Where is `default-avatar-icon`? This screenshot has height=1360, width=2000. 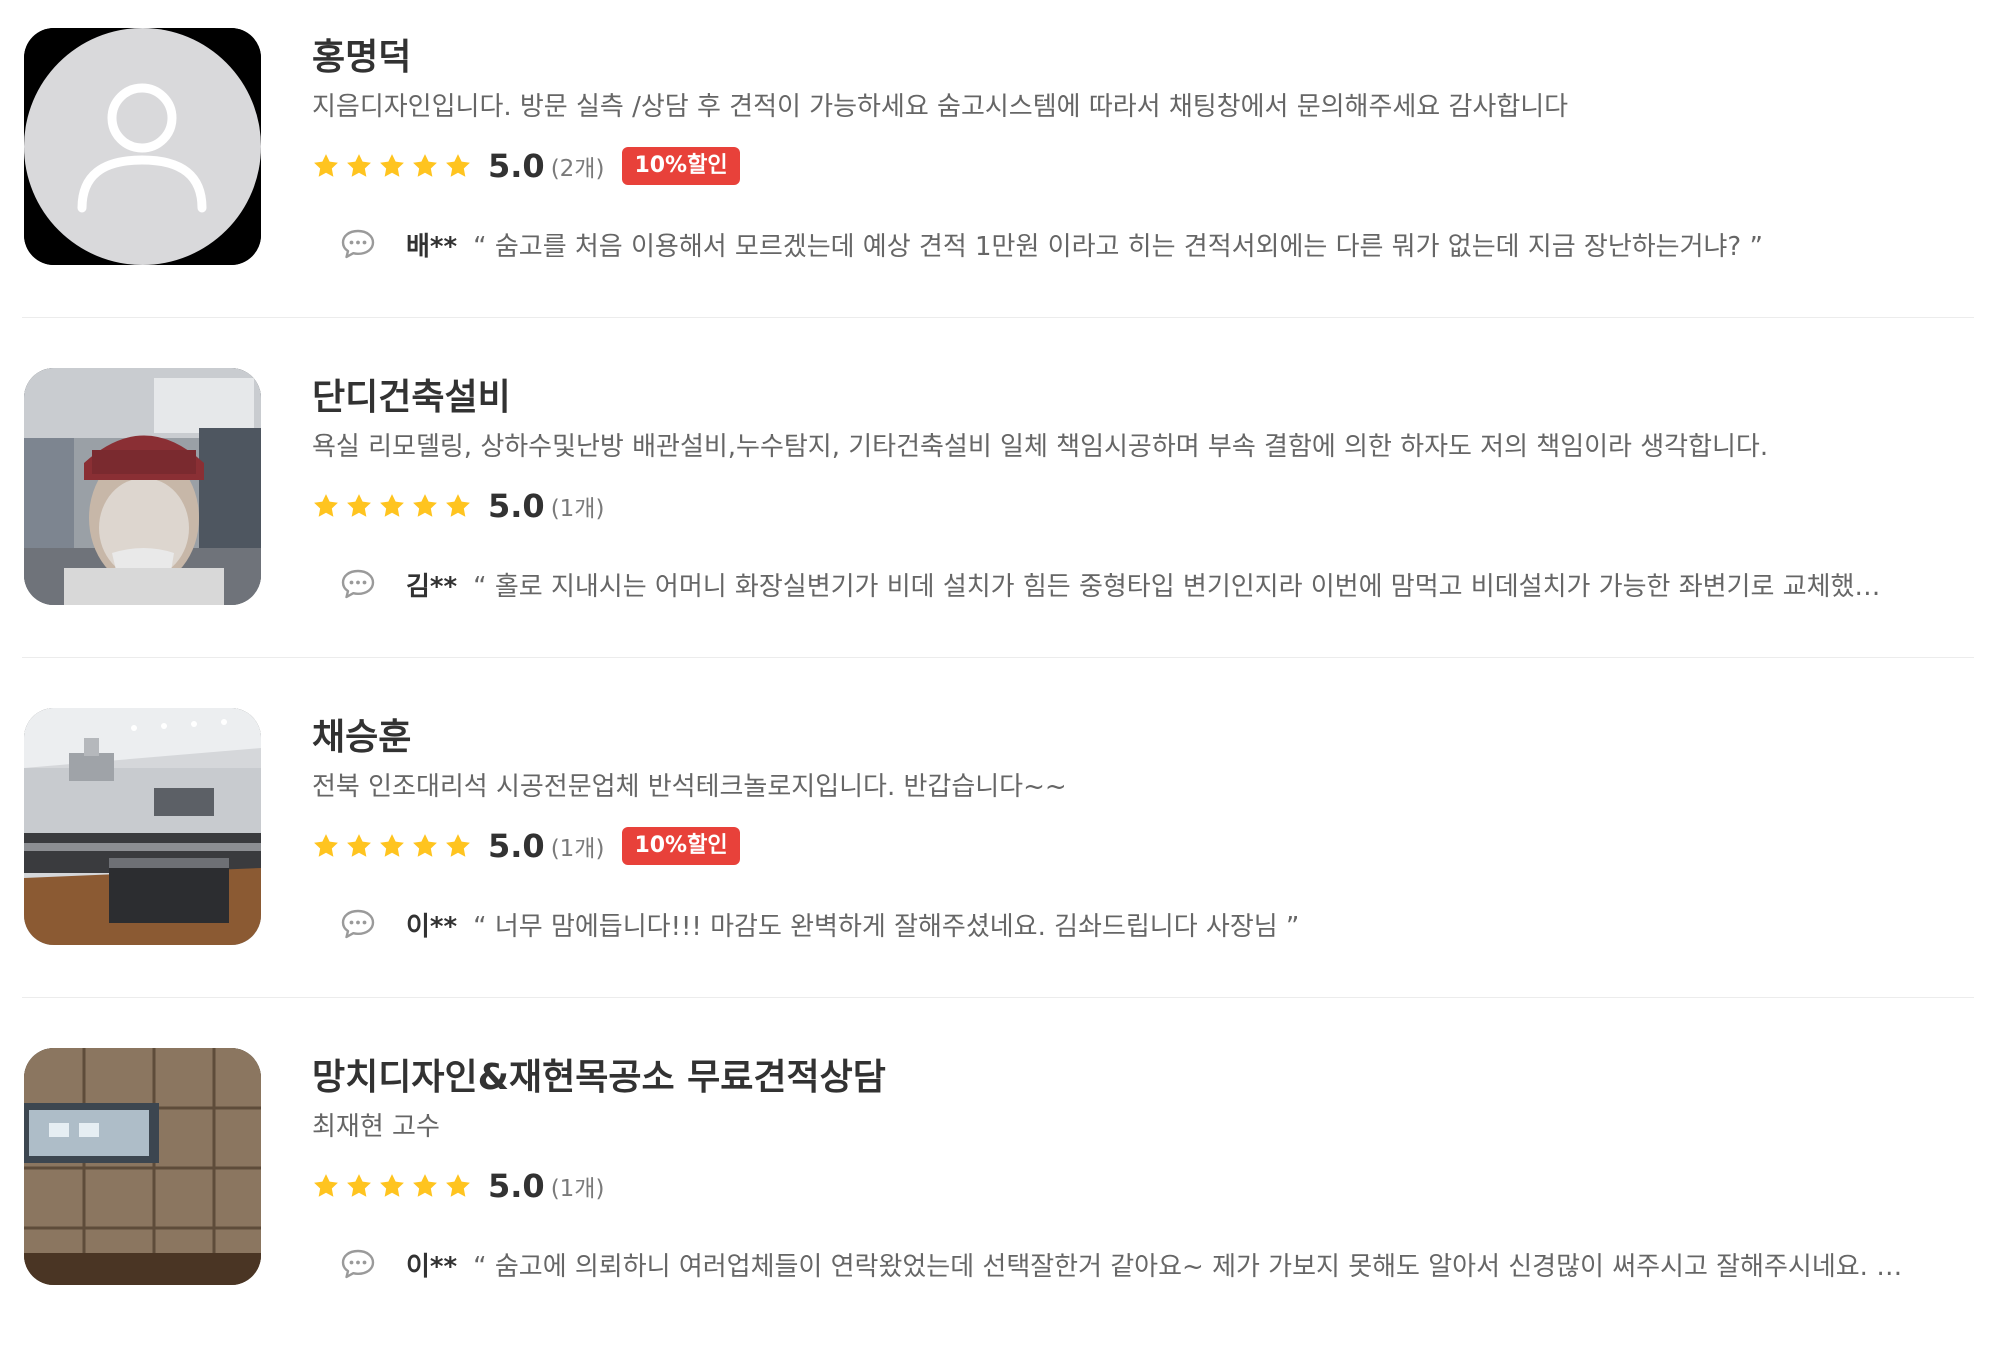
default-avatar-icon is located at coordinates (142, 146).